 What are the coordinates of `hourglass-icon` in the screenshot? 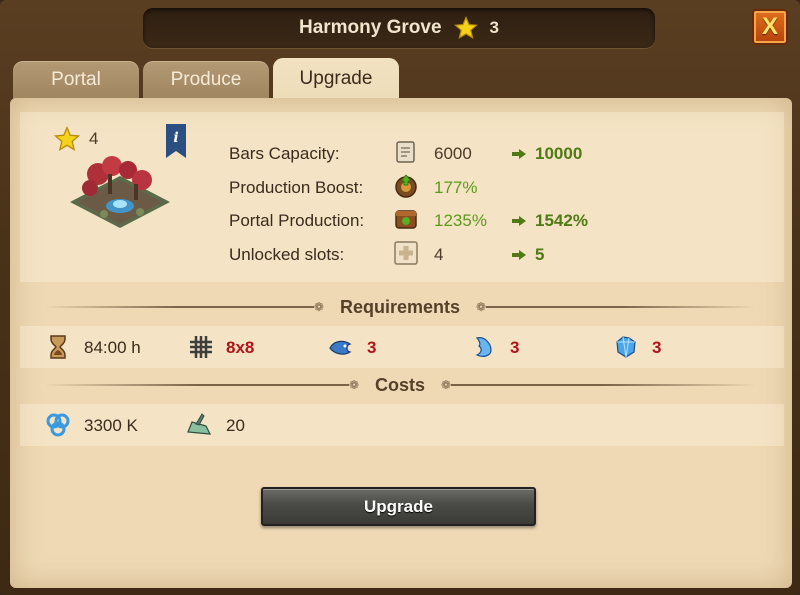 It's located at (58, 347).